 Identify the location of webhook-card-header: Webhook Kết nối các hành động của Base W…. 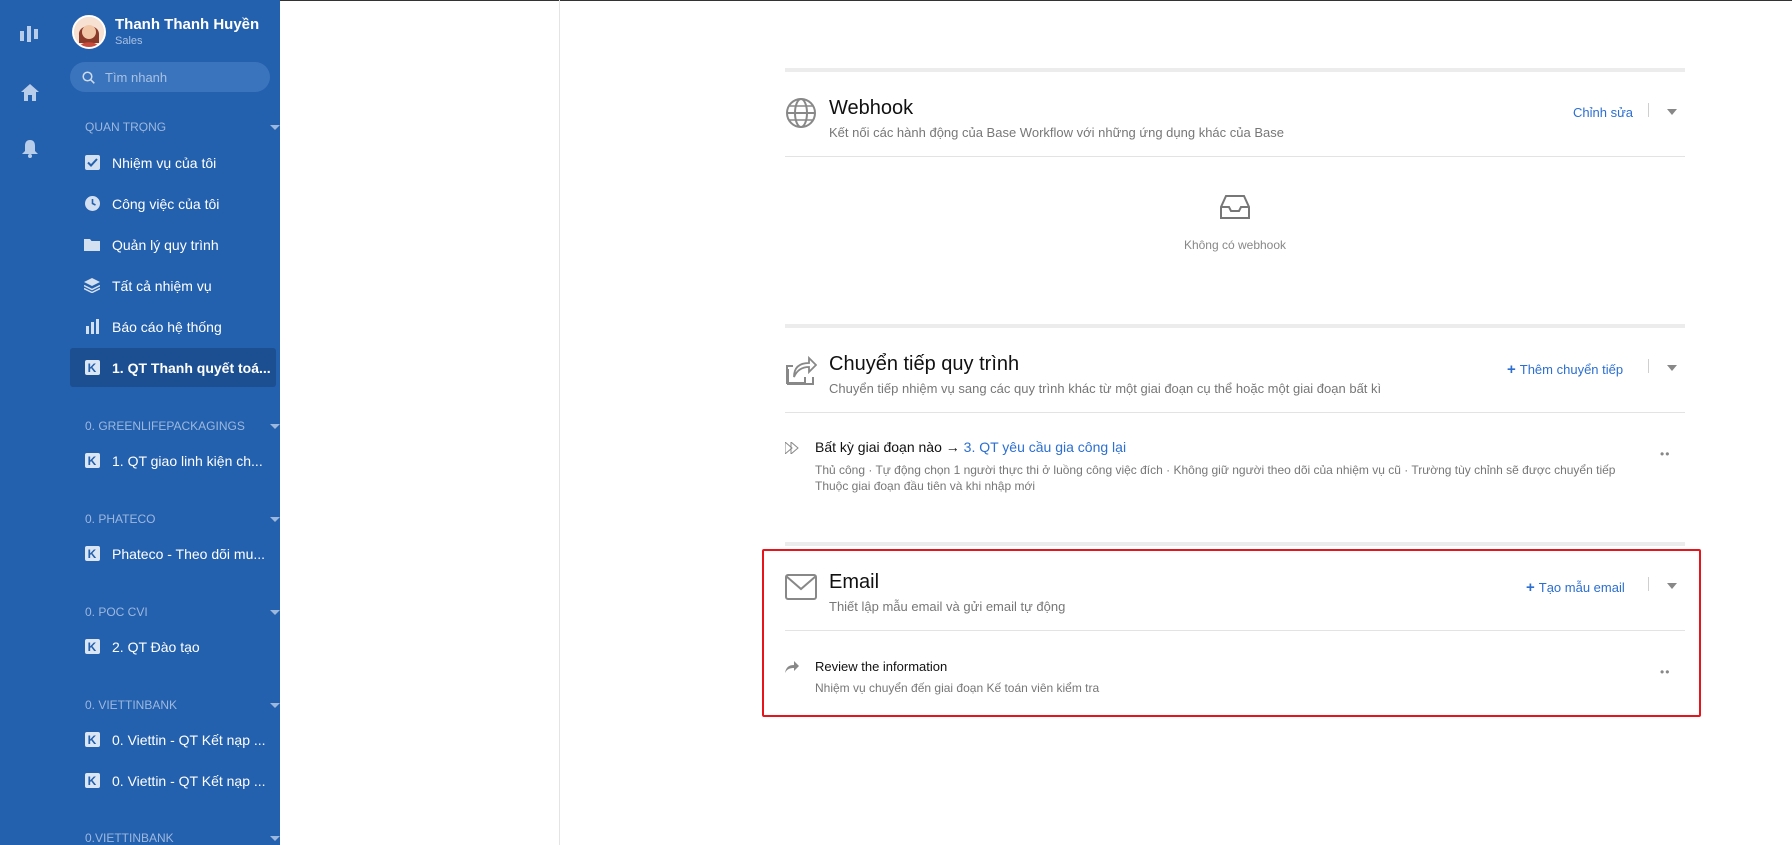
(1235, 121).